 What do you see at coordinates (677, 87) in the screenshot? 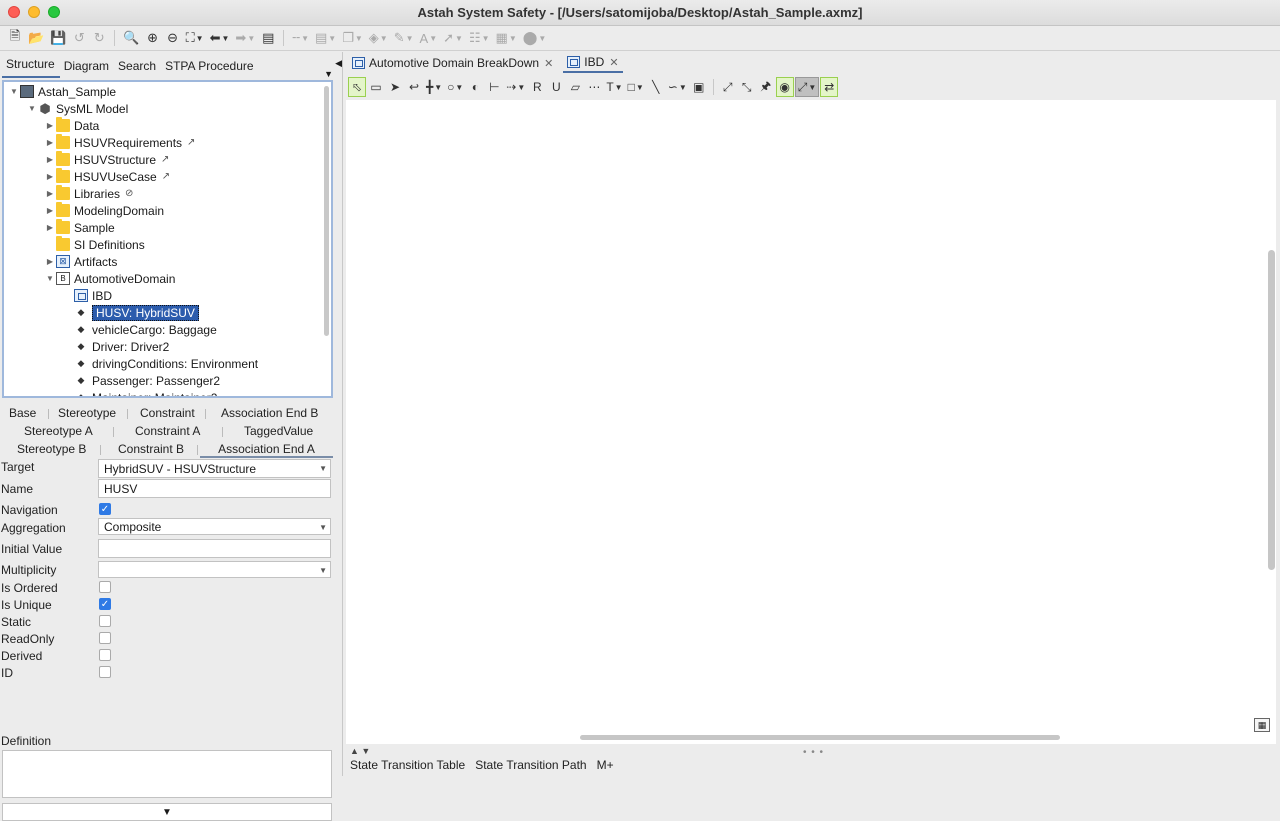
I see `freehand-tool-icon: ∽ ▼` at bounding box center [677, 87].